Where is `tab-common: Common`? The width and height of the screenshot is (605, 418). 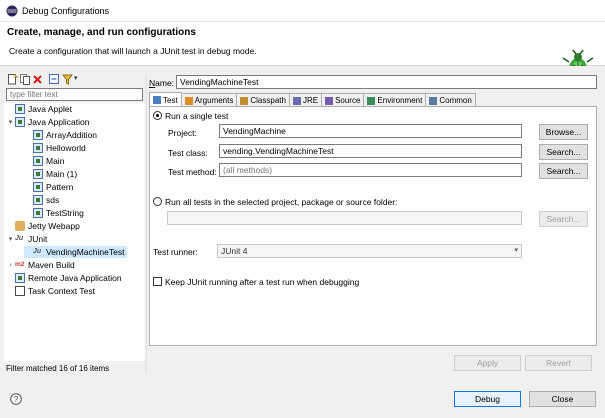
tab-common: Common is located at coordinates (450, 99).